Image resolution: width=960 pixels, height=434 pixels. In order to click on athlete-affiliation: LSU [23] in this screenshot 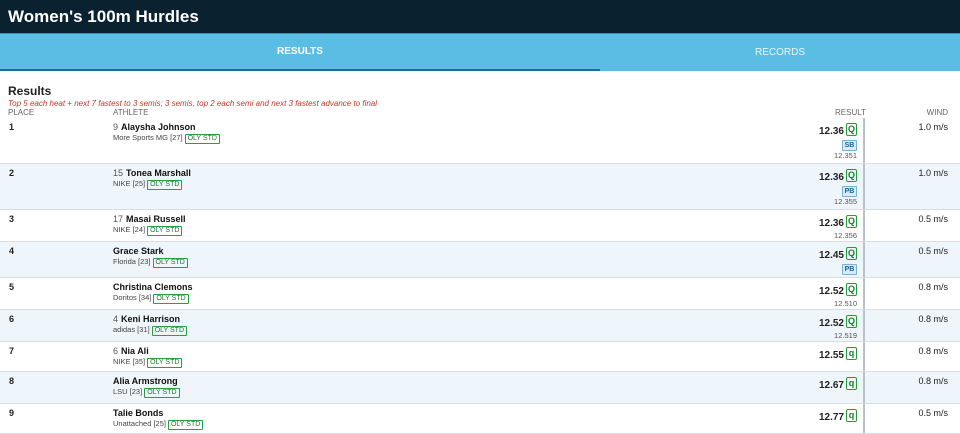, I will do `click(128, 391)`.